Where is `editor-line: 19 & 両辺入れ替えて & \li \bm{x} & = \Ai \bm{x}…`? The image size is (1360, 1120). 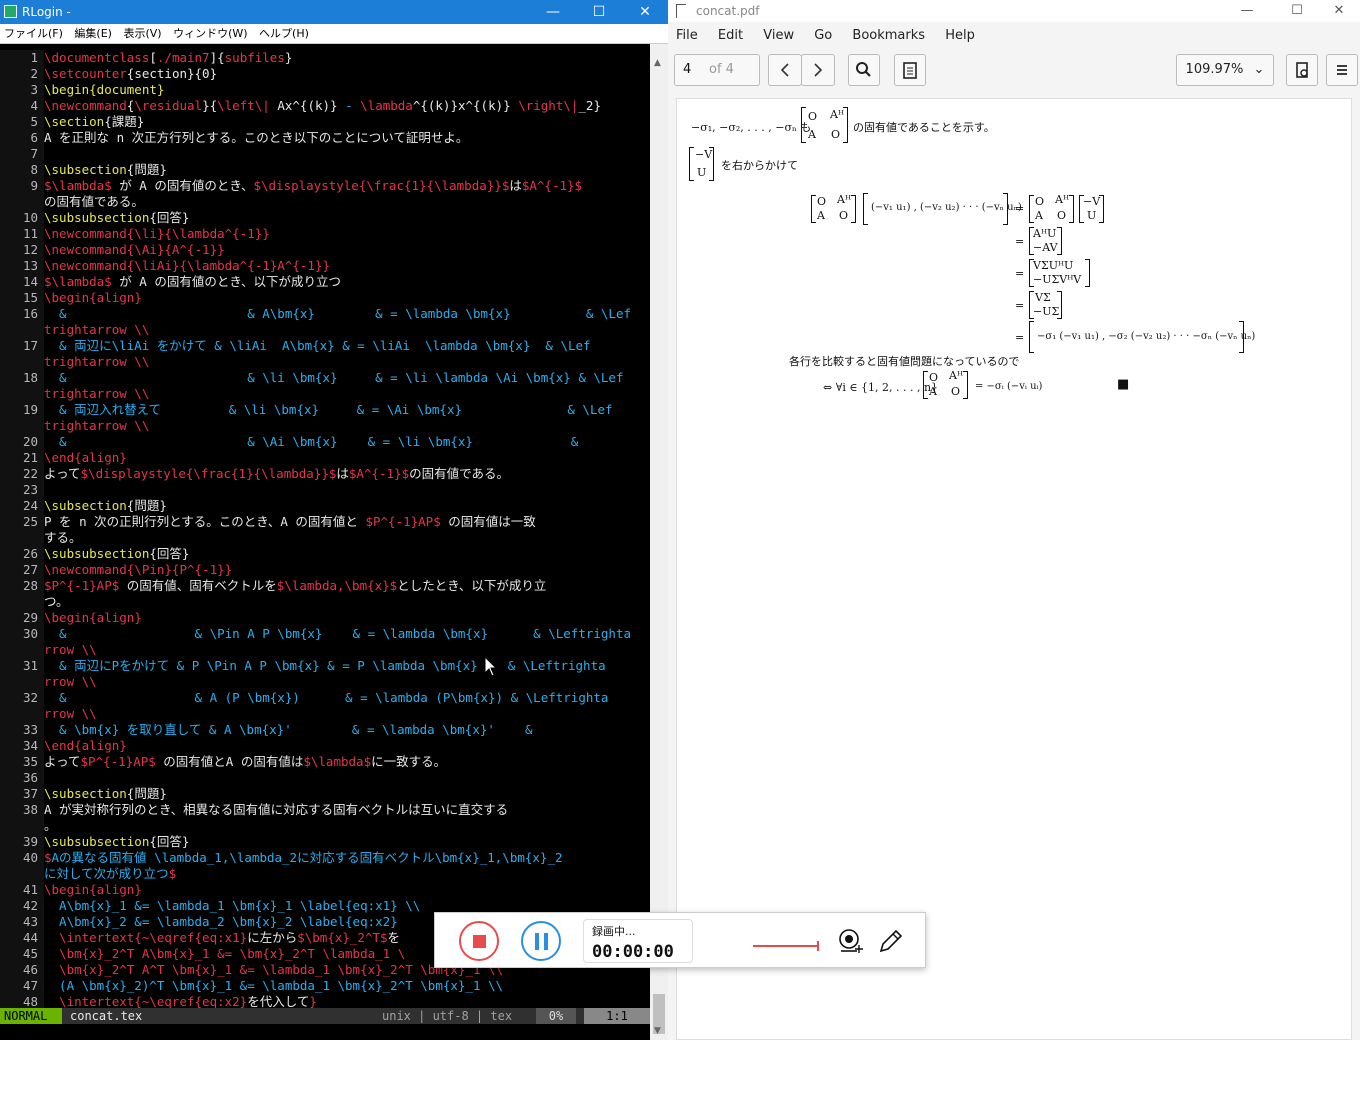
editor-line: 19 & 両辺入れ替えて & \li \bm{x} & = \Ai \bm{x}… is located at coordinates (325, 410).